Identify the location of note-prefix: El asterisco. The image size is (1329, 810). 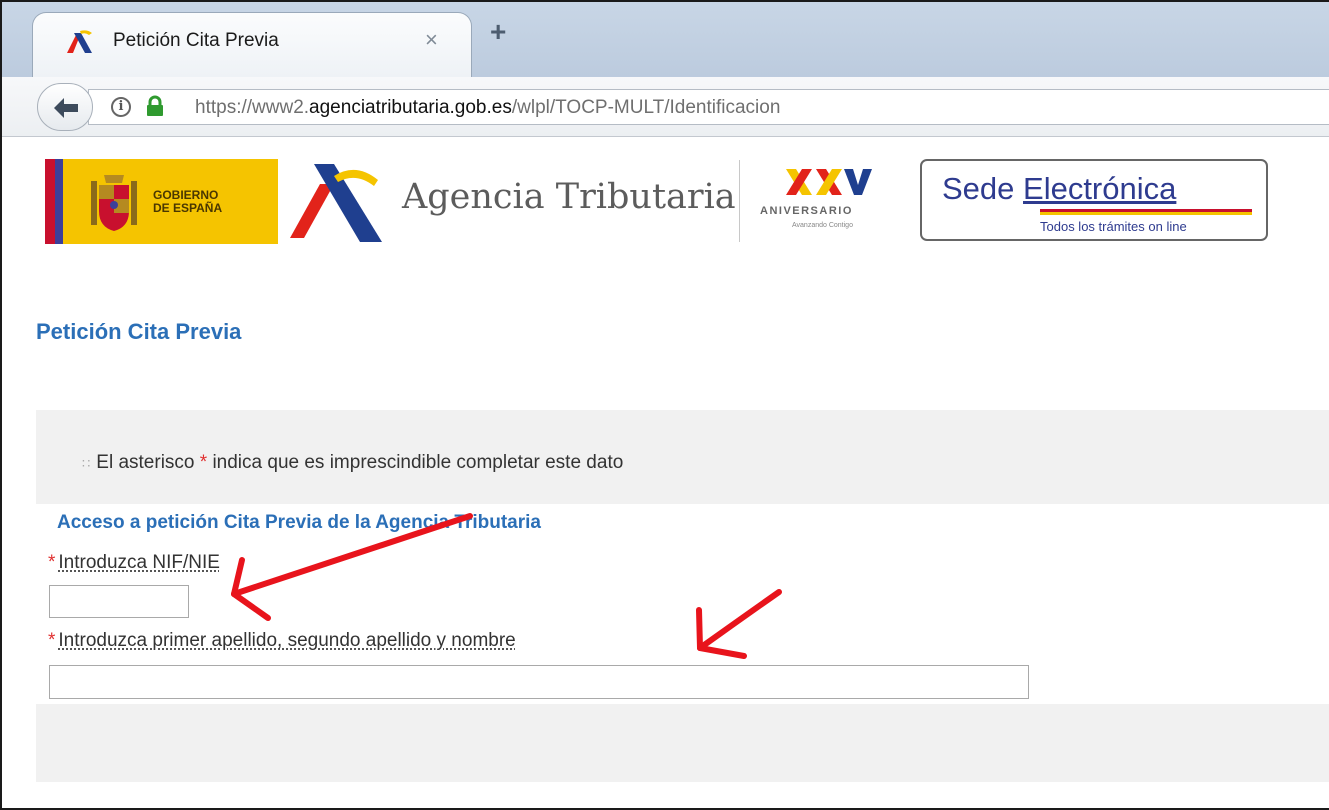
(148, 462).